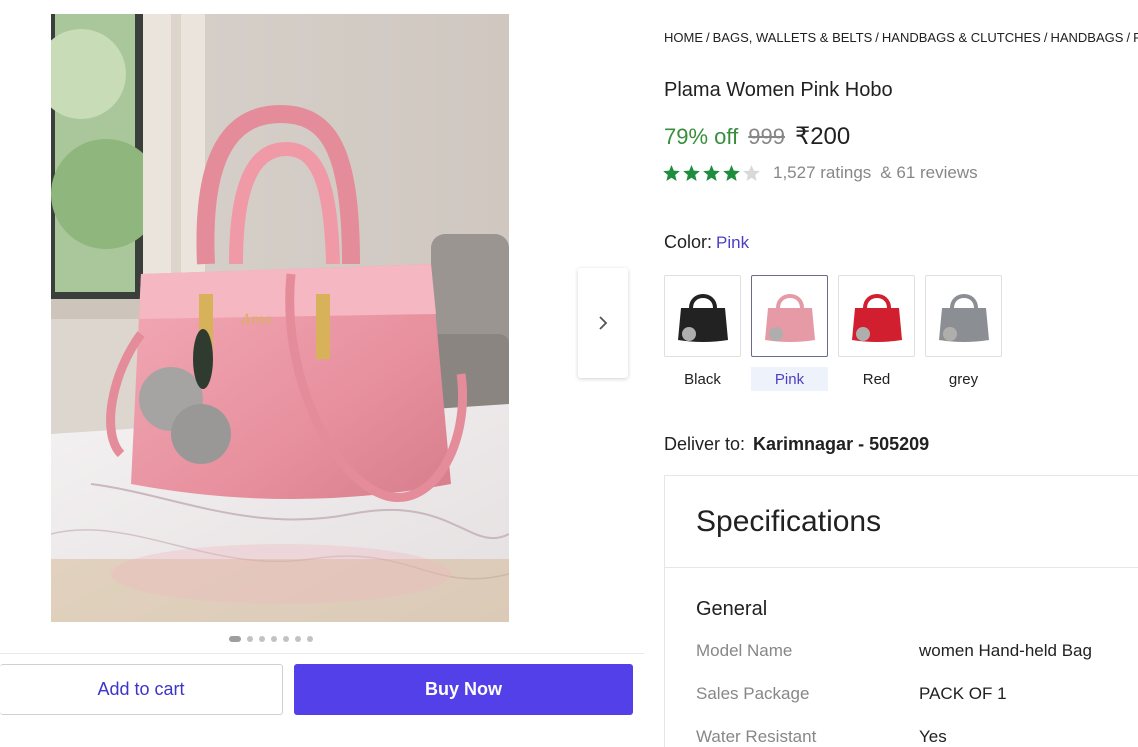  What do you see at coordinates (756, 736) in the screenshot?
I see `spec-key: Water Resistant` at bounding box center [756, 736].